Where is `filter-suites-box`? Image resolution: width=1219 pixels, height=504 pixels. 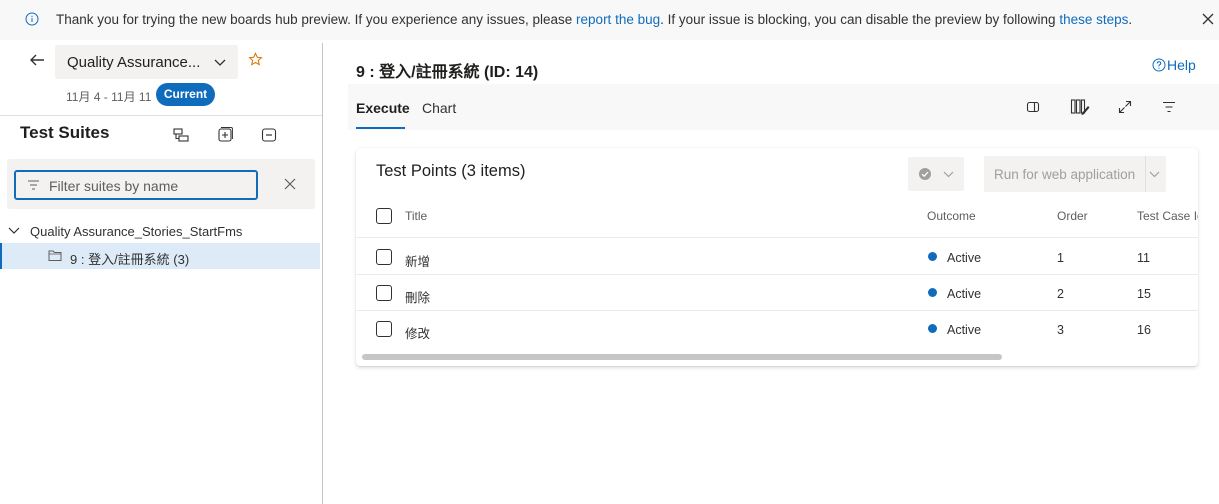
filter-suites-box is located at coordinates (136, 185).